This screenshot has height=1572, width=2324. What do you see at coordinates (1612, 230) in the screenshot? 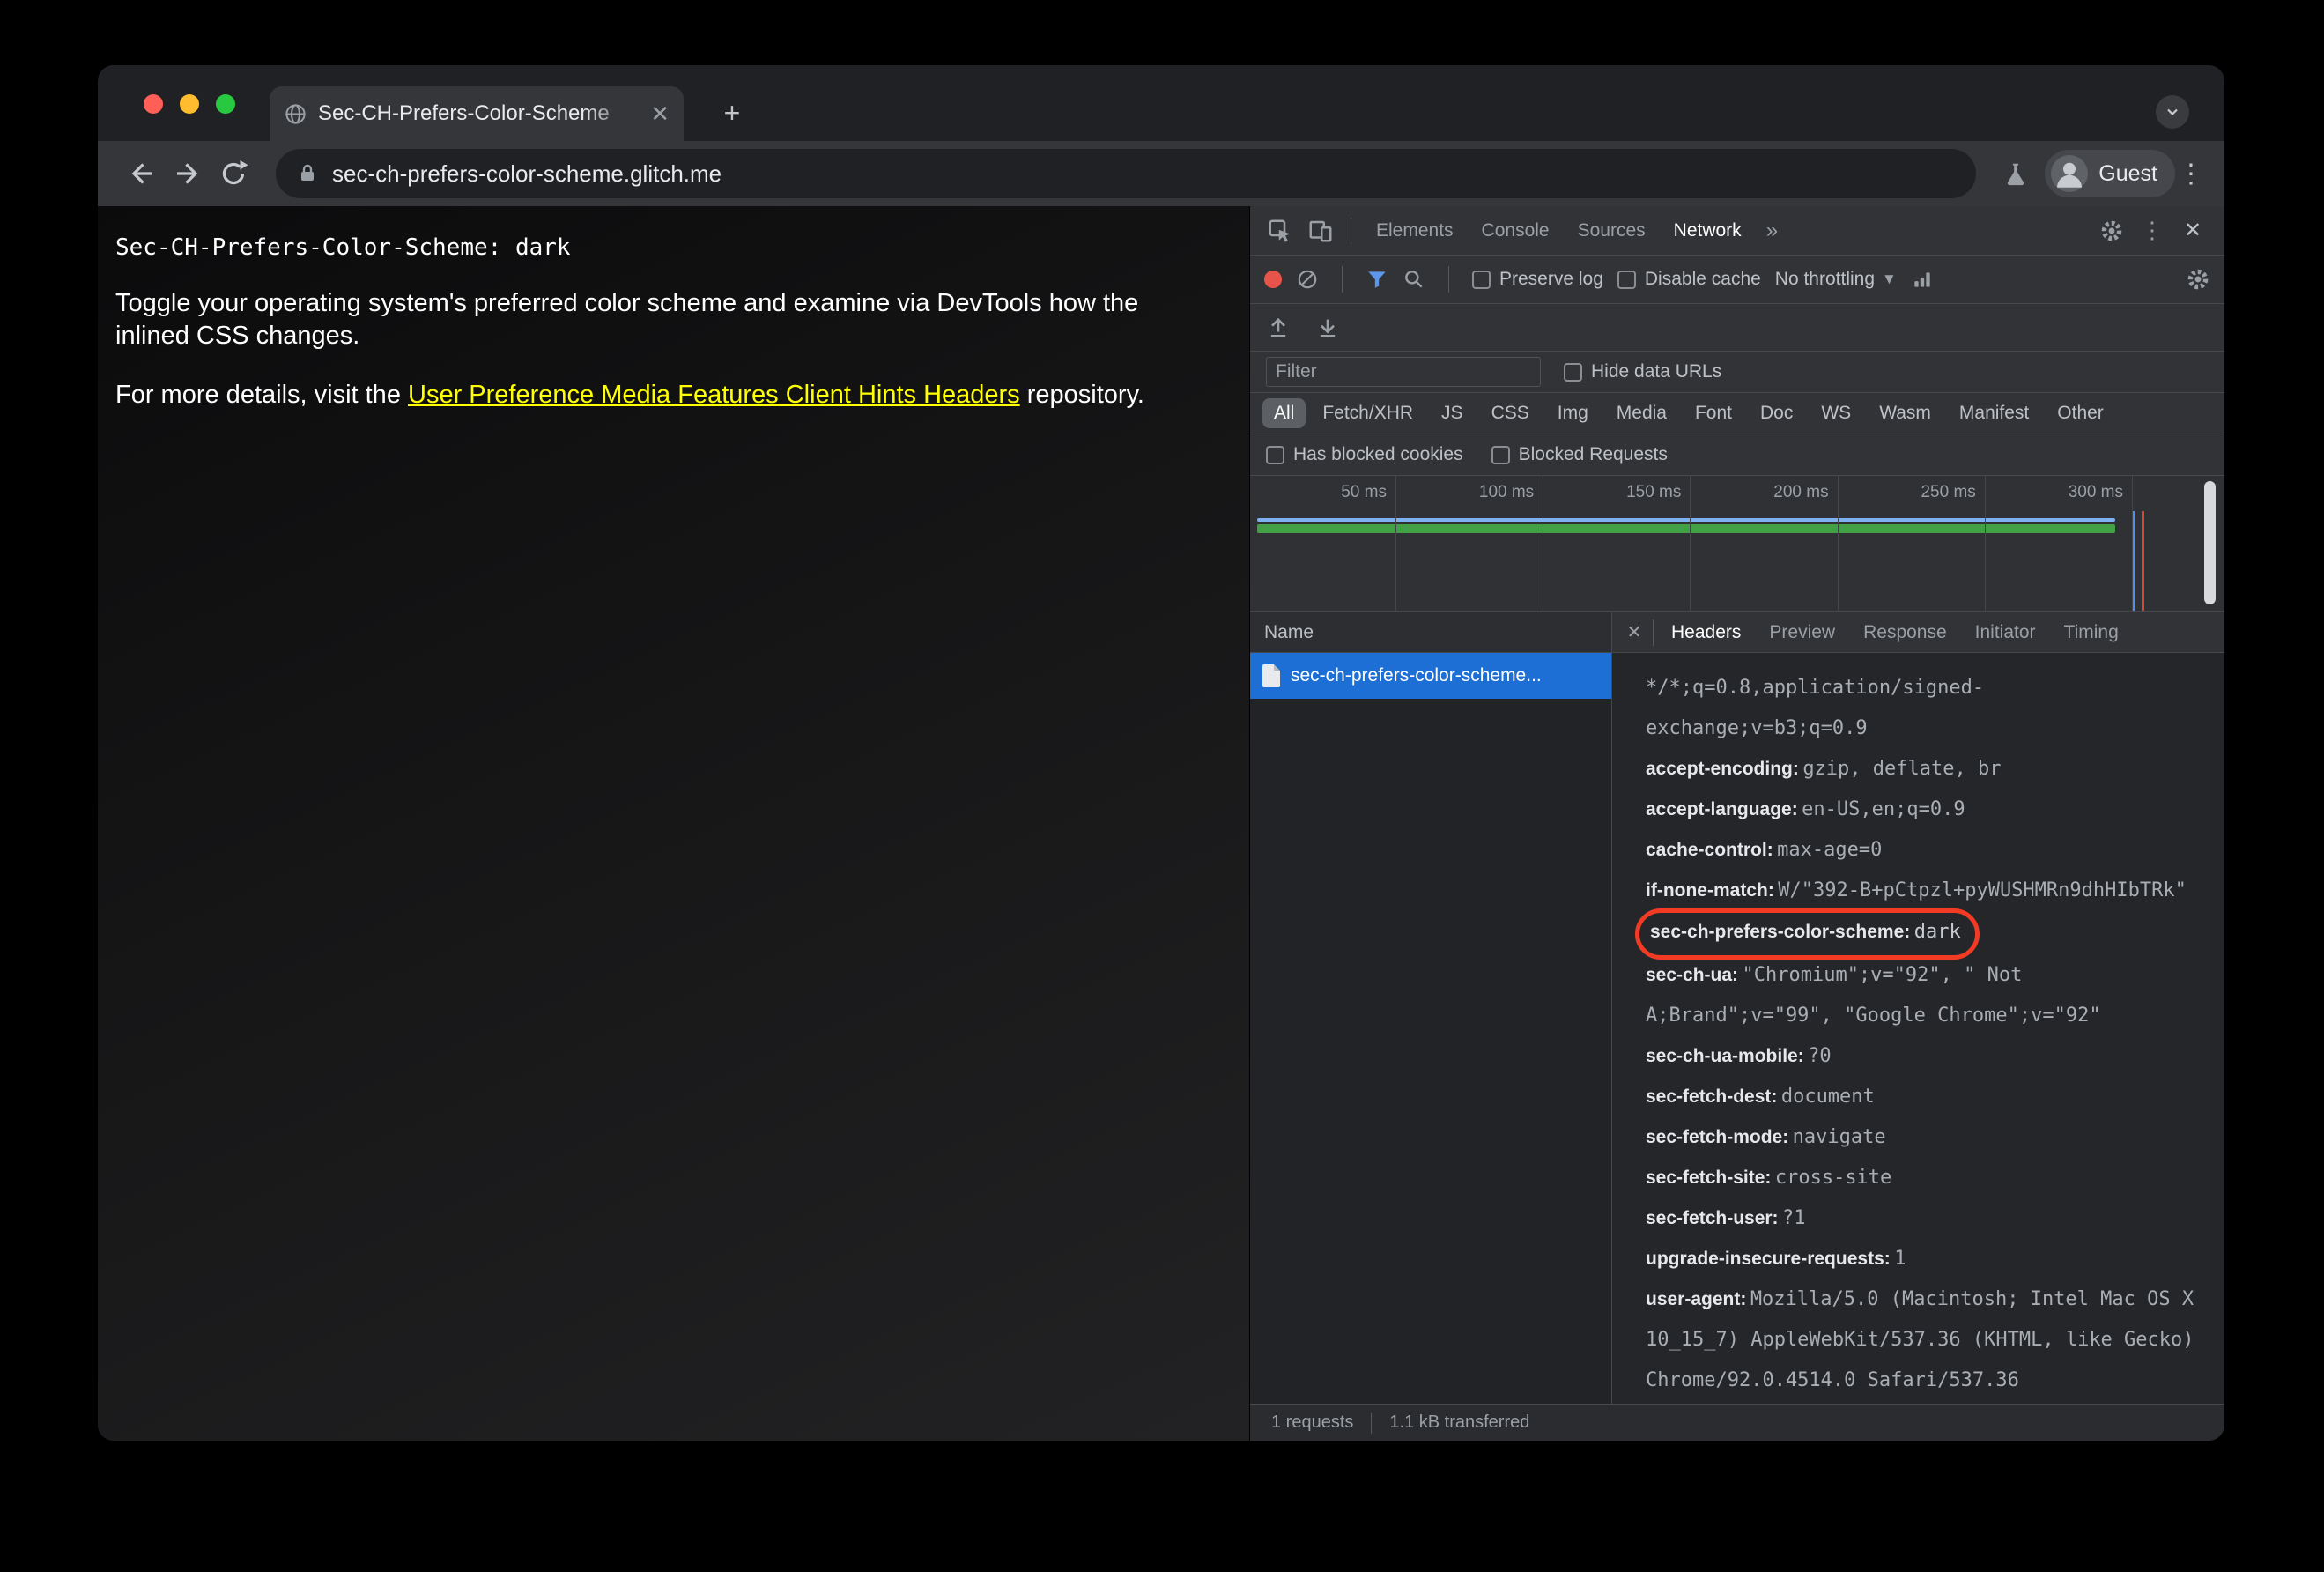
I see `devtools-tab-sources: Sources` at bounding box center [1612, 230].